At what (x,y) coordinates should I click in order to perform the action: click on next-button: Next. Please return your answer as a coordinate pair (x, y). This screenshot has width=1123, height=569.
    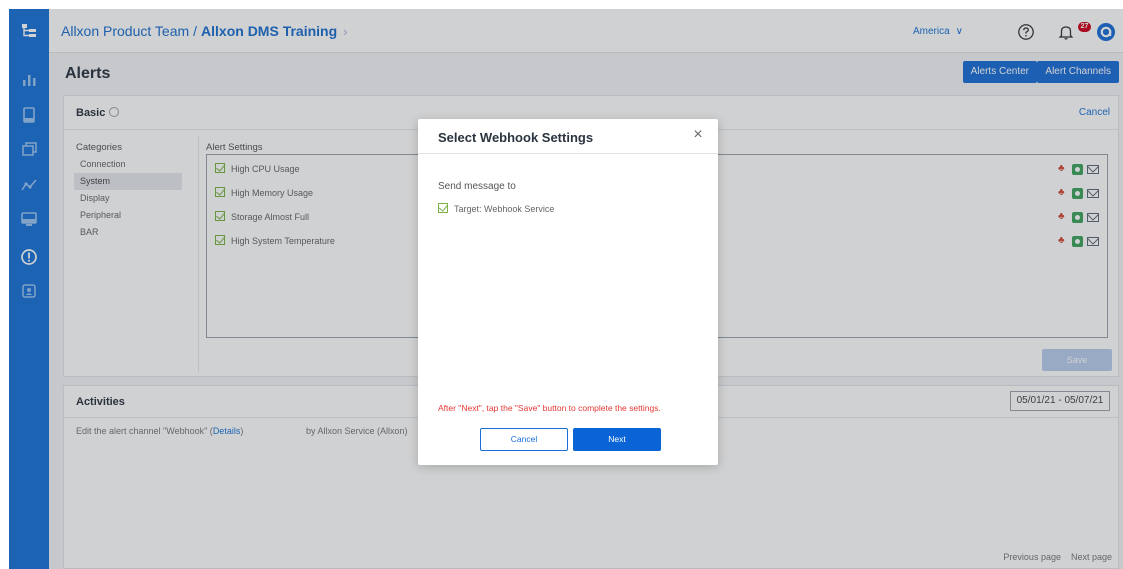
    Looking at the image, I should click on (617, 439).